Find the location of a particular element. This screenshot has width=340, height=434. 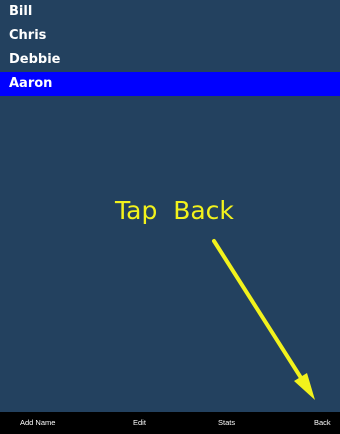

bottom-toolbar: Add Name Edit Stats Back is located at coordinates (170, 423).